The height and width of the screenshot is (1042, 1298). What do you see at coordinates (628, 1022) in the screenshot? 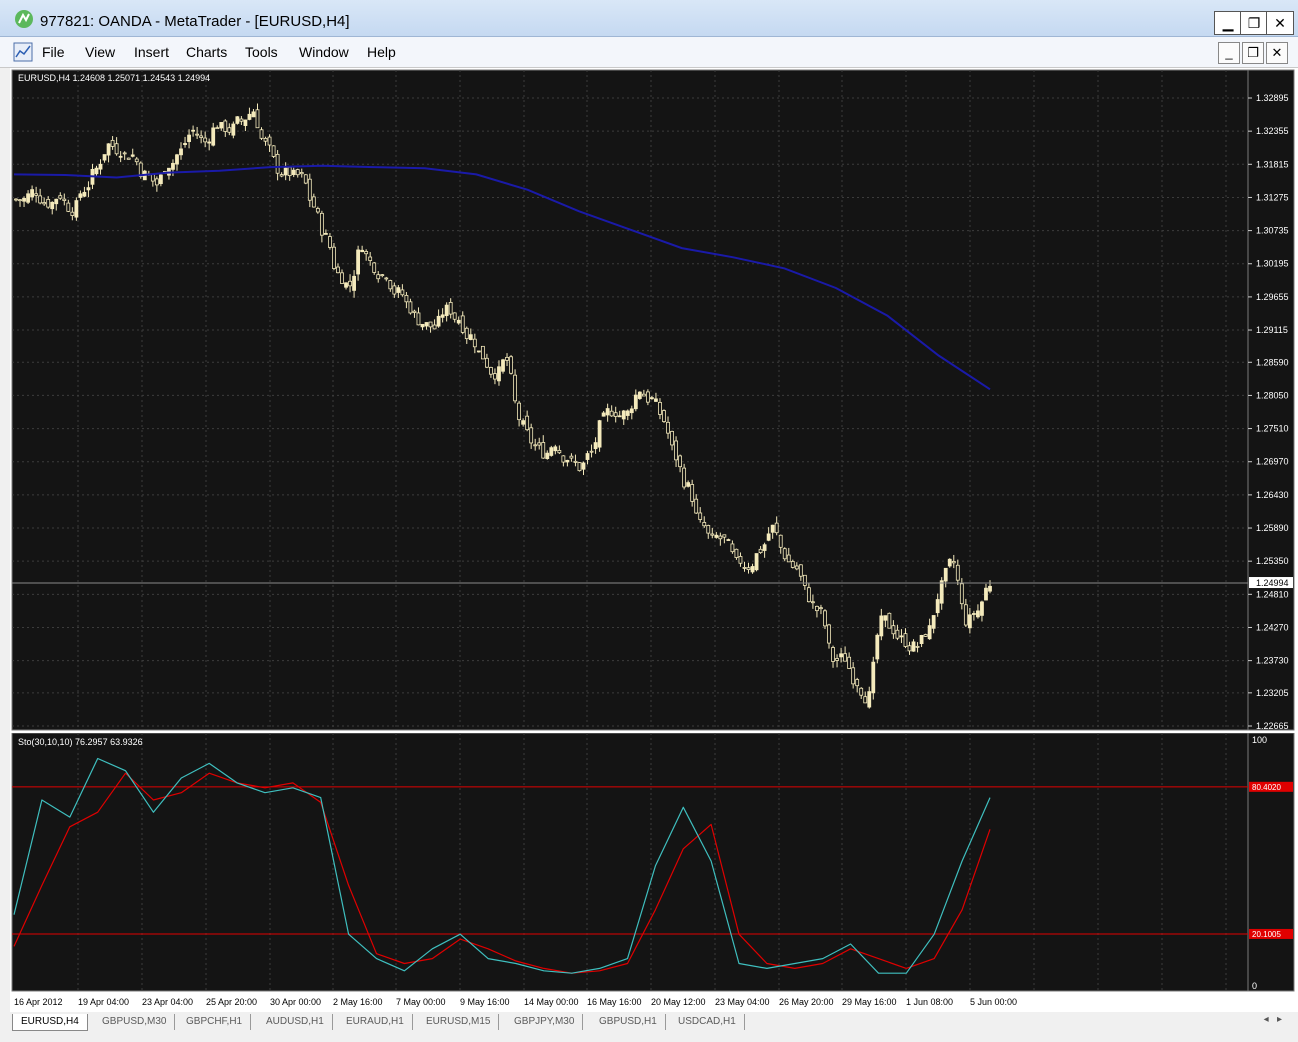
I see `chart-tab: GBPUSD,H1` at bounding box center [628, 1022].